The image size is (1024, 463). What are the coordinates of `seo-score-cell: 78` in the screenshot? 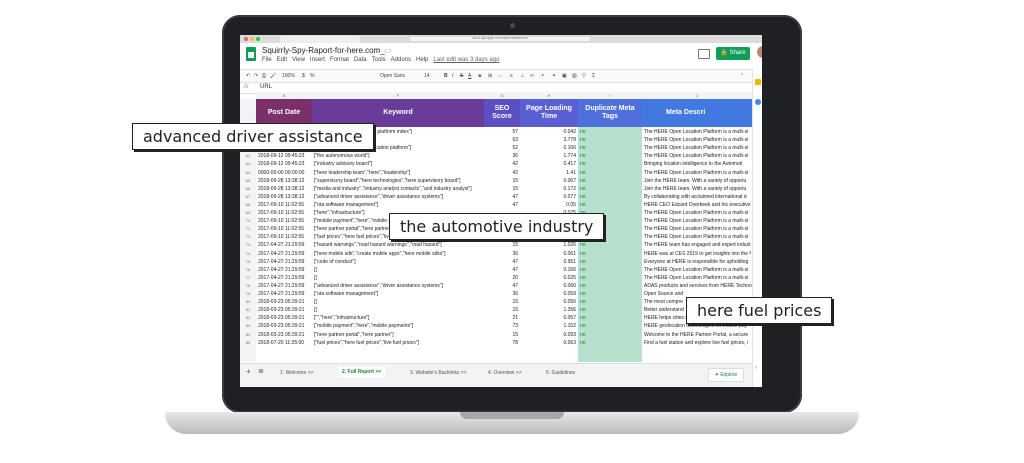 It's located at (501, 343).